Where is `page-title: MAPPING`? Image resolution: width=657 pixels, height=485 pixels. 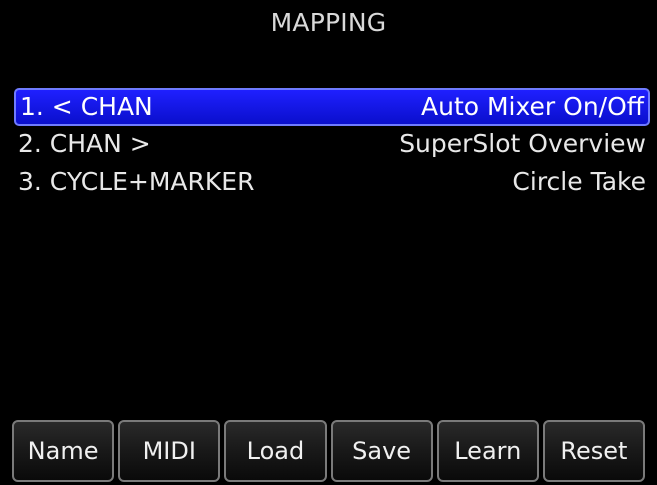
page-title: MAPPING is located at coordinates (328, 22).